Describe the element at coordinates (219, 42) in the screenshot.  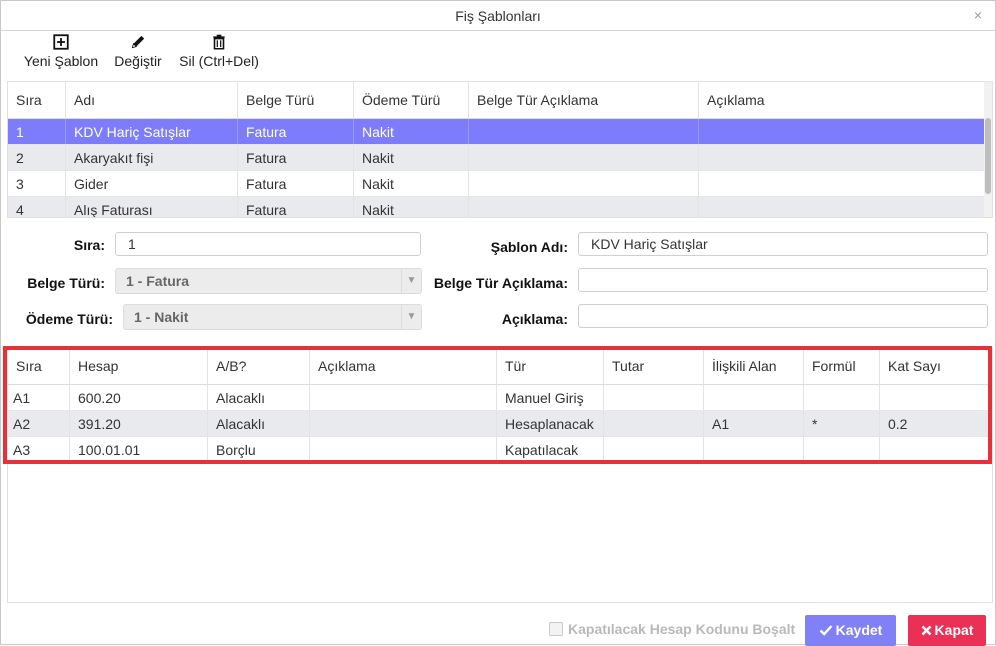
I see `trash-icon` at that location.